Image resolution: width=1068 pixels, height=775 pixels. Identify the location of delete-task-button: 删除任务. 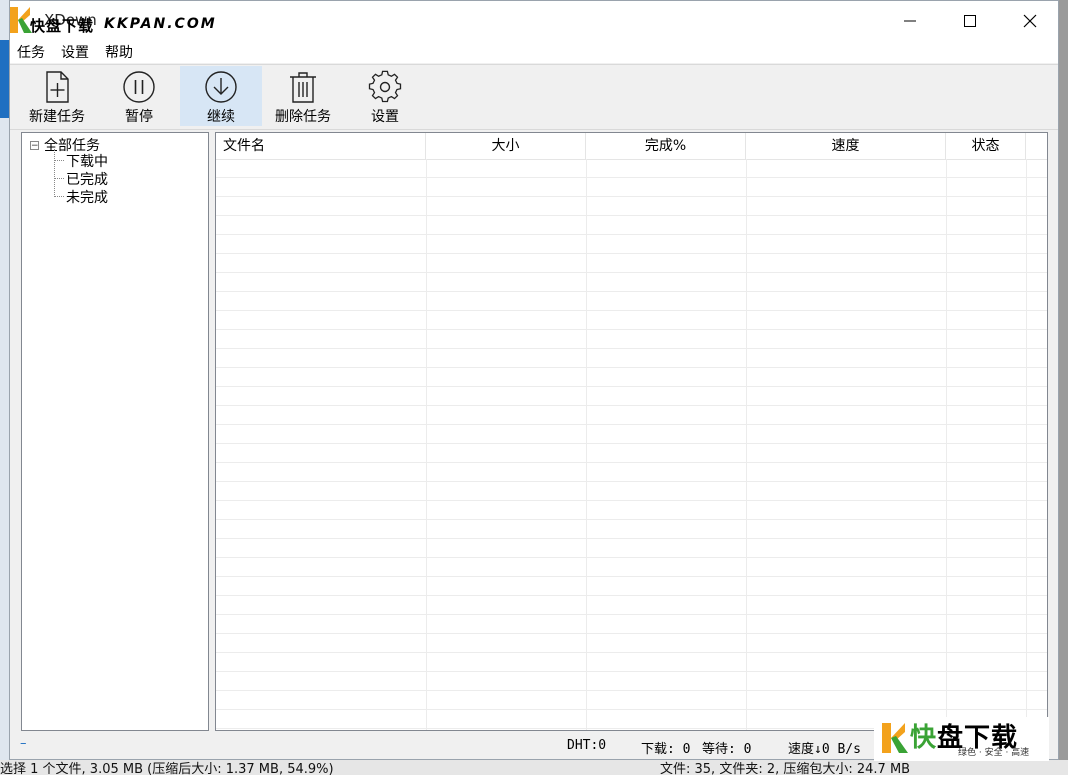
(303, 96).